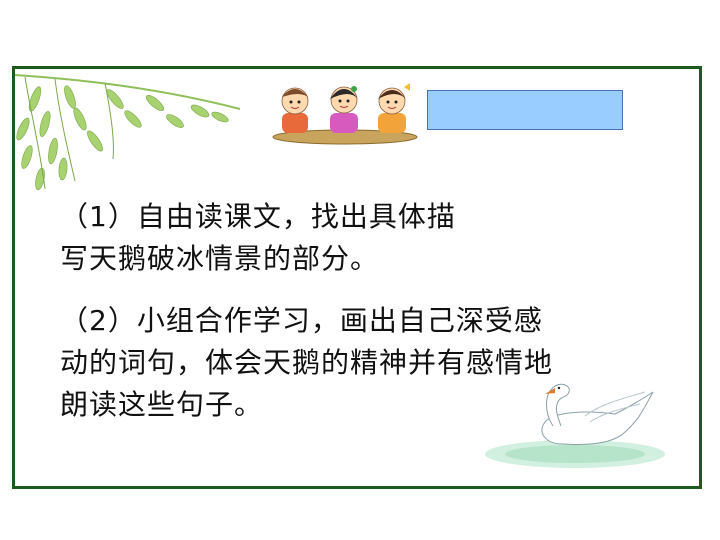 This screenshot has width=720, height=540. Describe the element at coordinates (301, 320) in the screenshot. I see `task2-line1: （2）小组合作学习，画出自己深受感` at that location.